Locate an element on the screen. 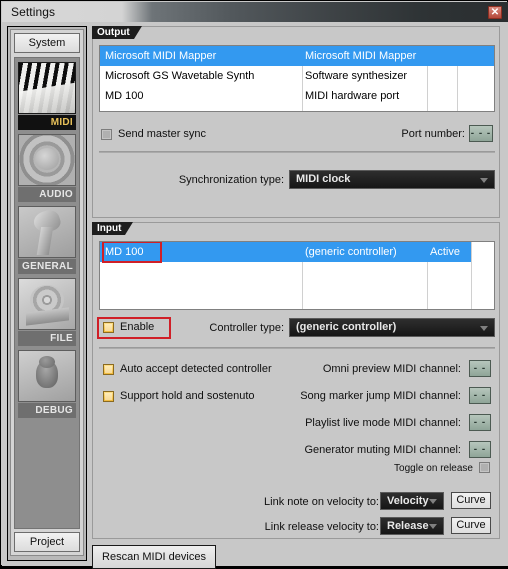 This screenshot has width=508, height=569. sidebar-tab-system: System is located at coordinates (47, 43).